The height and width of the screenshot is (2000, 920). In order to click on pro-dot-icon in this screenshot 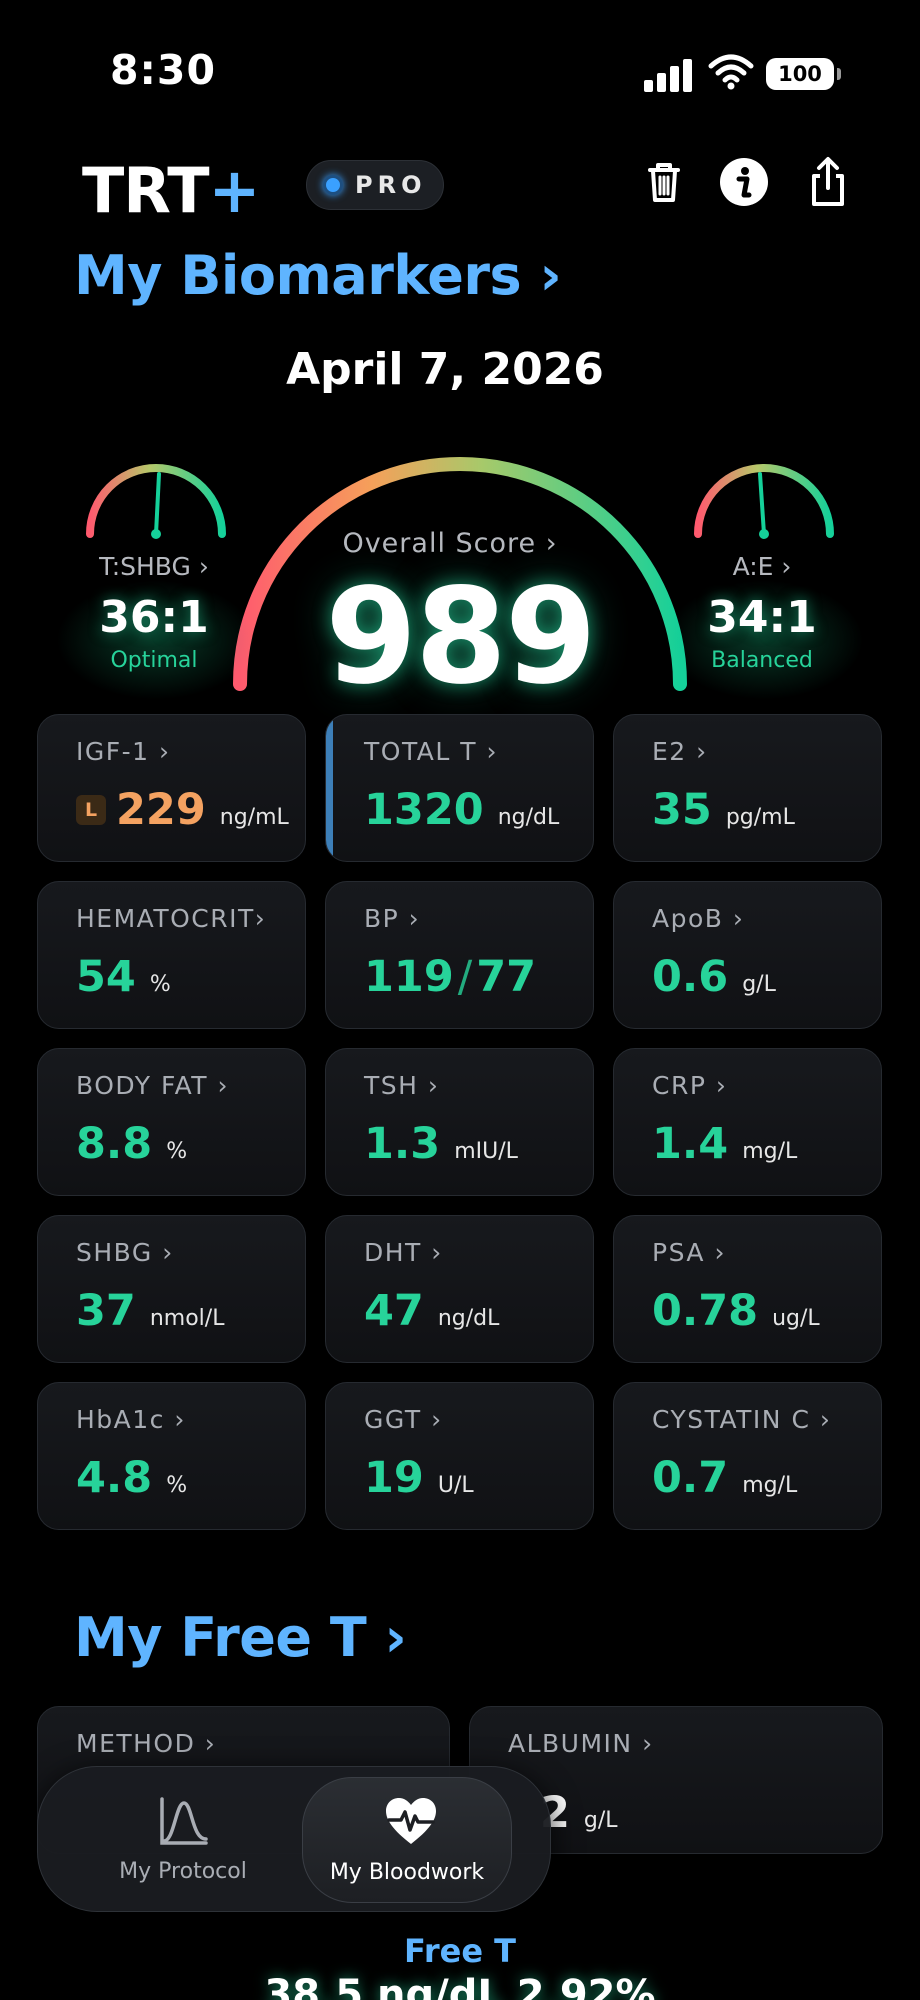, I will do `click(333, 185)`.